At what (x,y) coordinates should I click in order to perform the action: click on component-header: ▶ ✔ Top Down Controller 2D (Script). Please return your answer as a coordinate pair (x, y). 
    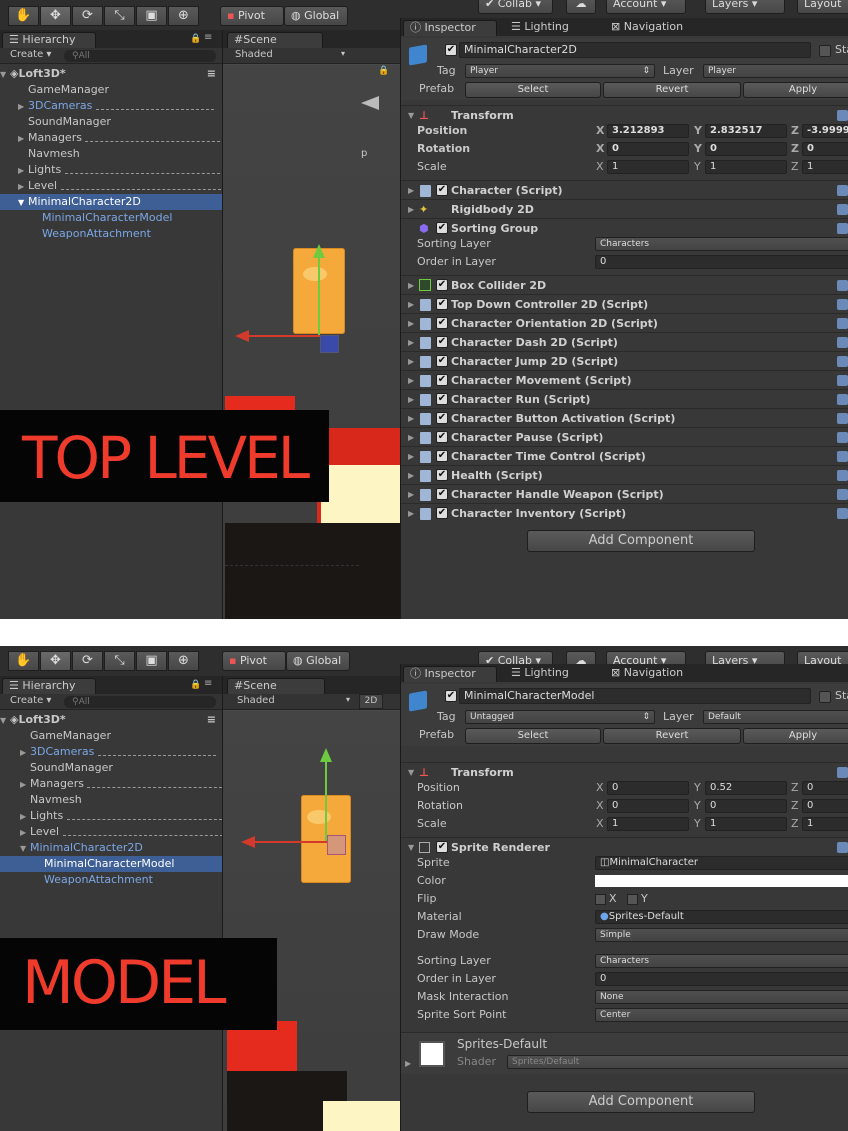
    Looking at the image, I should click on (624, 303).